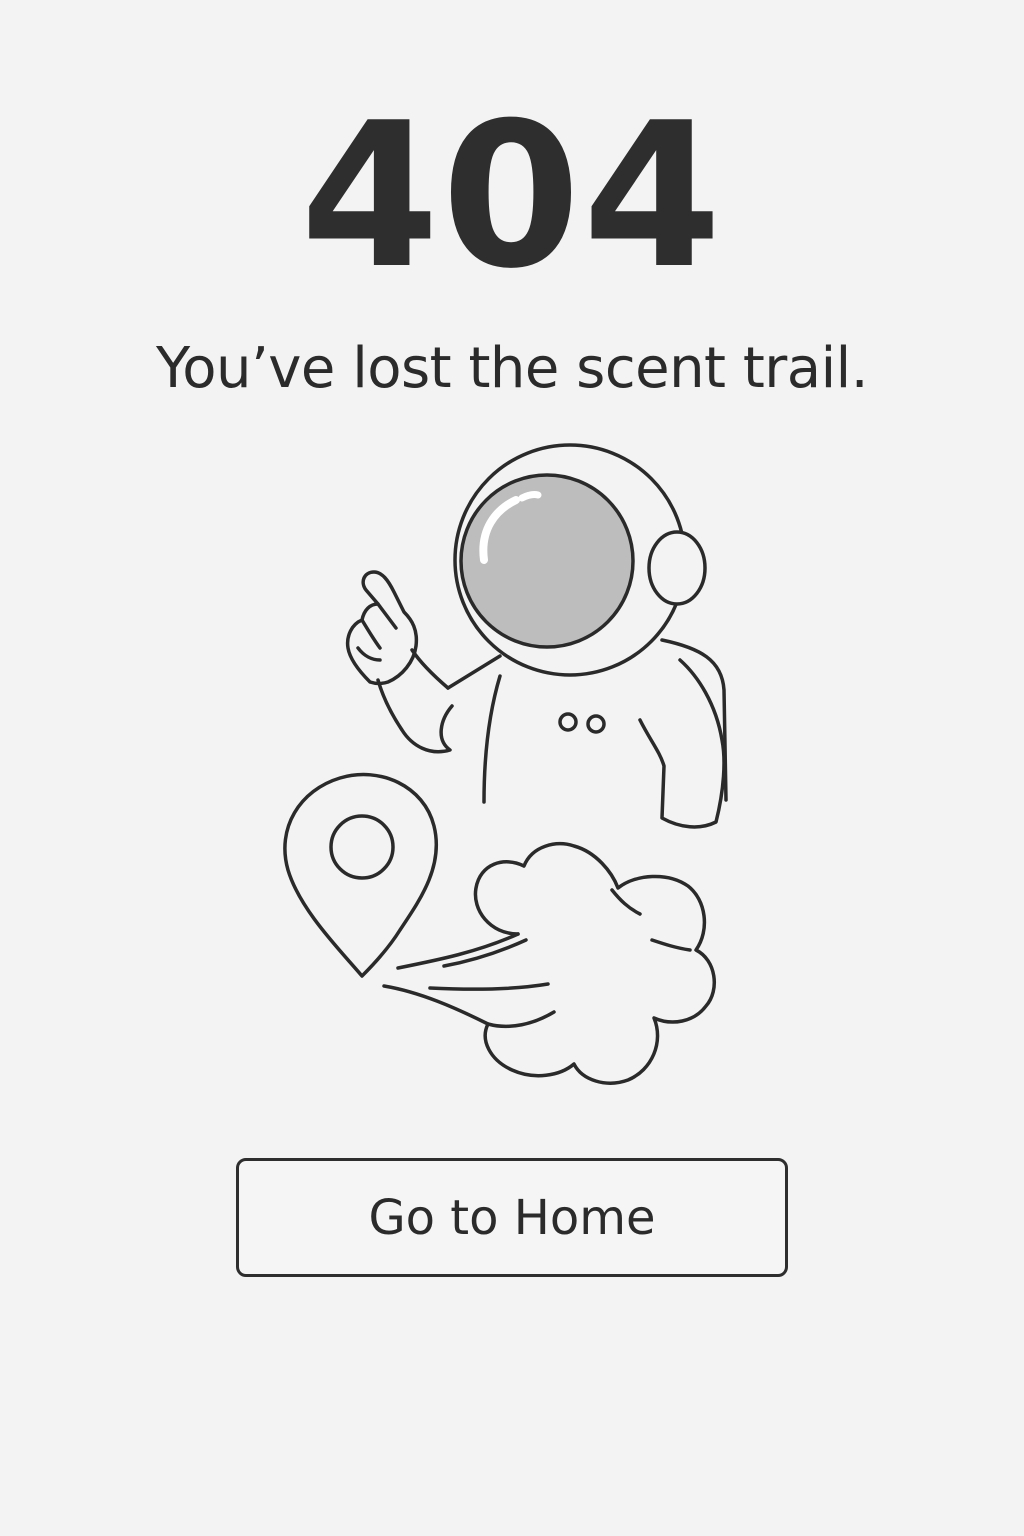  What do you see at coordinates (549, 963) in the screenshot?
I see `dust-cloud-icon` at bounding box center [549, 963].